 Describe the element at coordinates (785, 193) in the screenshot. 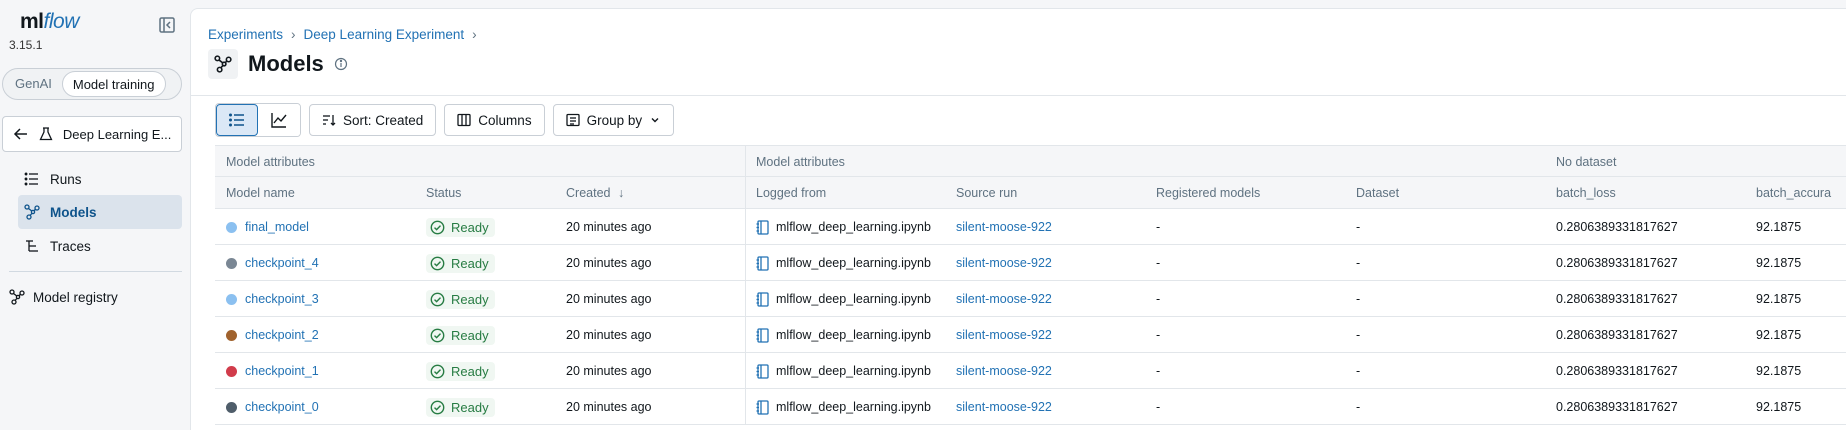

I see `header-logged-from: Logged from` at that location.